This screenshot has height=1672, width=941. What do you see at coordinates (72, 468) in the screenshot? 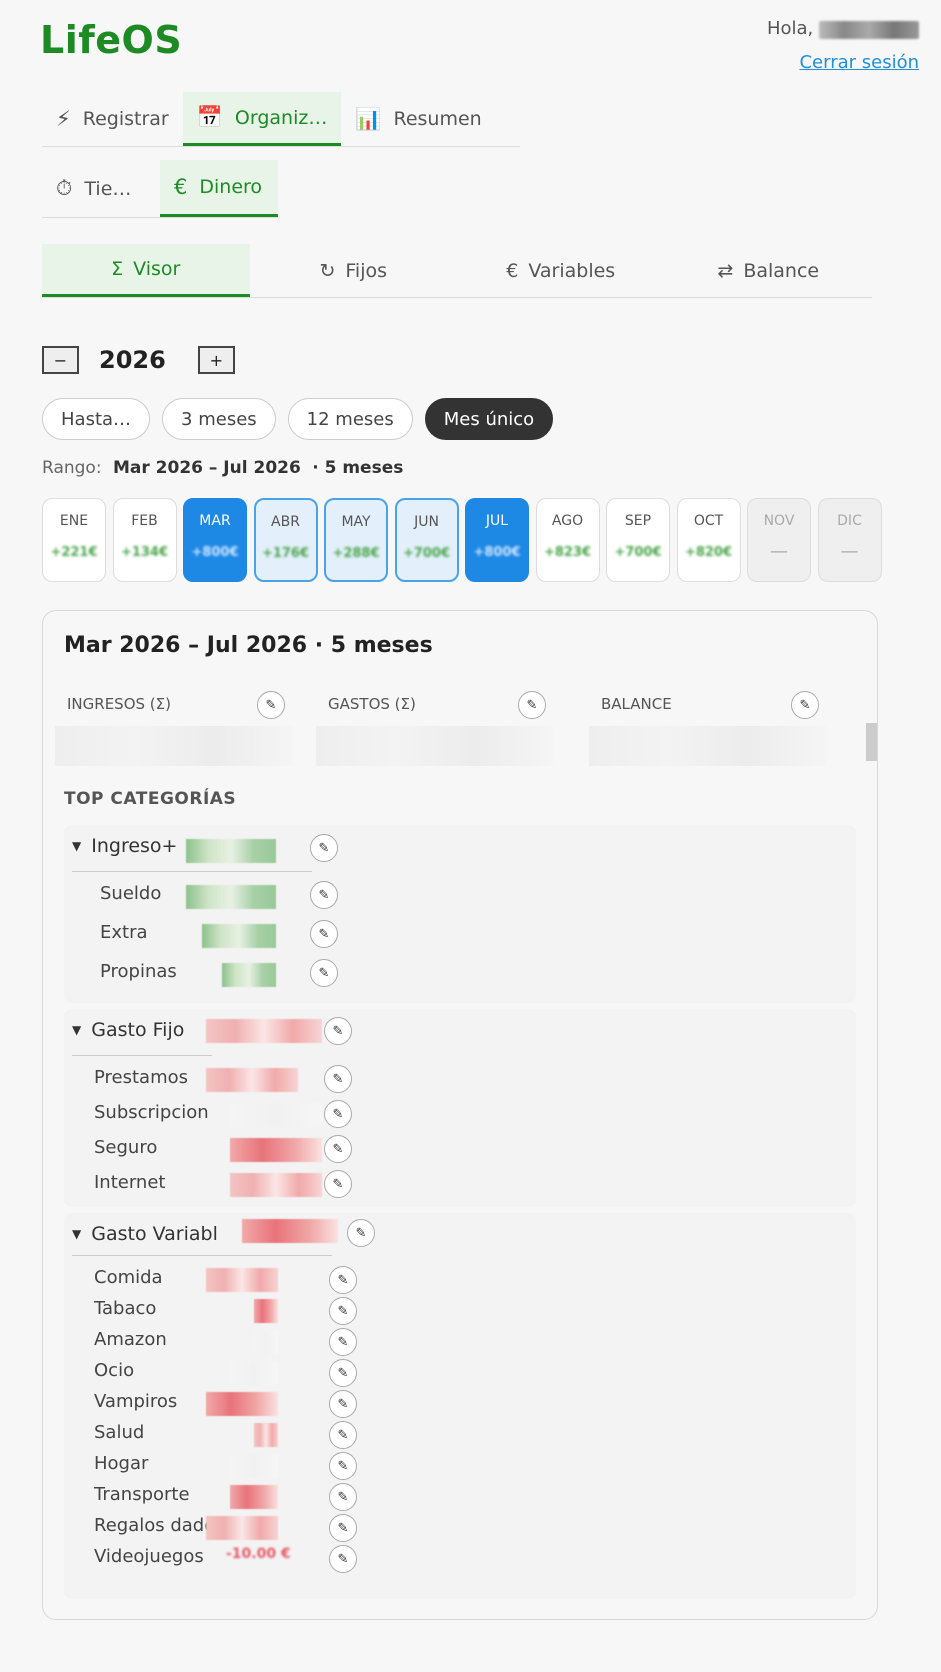
I see `range-label: Rango:` at bounding box center [72, 468].